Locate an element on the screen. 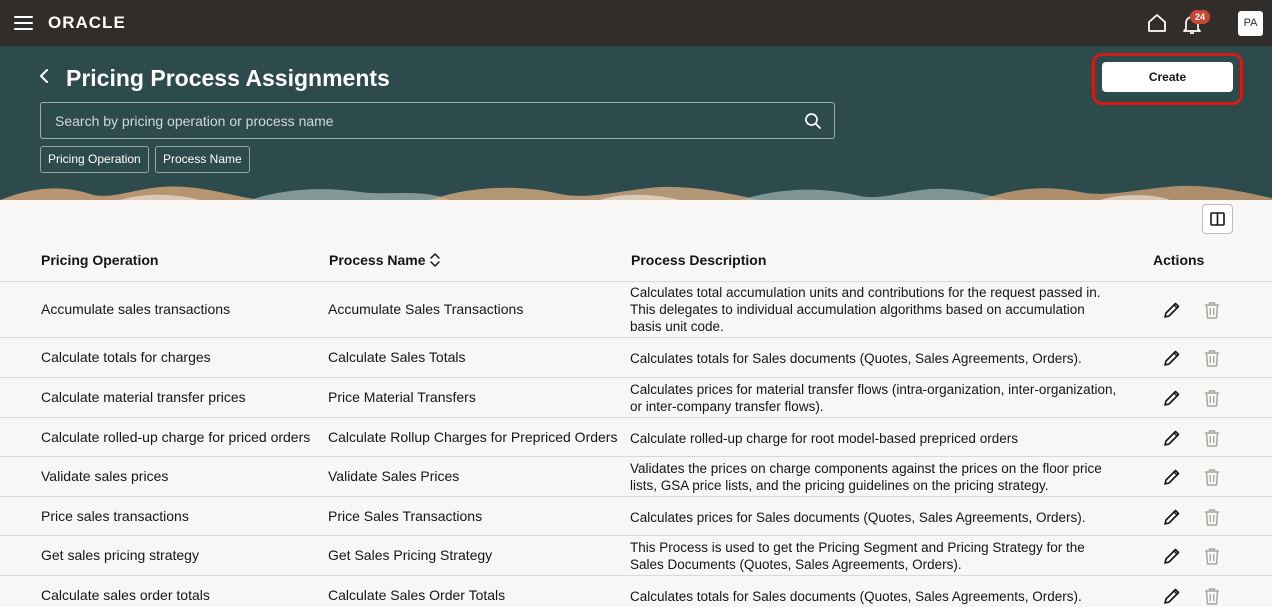 The image size is (1272, 607). split-panel-icon is located at coordinates (1217, 219).